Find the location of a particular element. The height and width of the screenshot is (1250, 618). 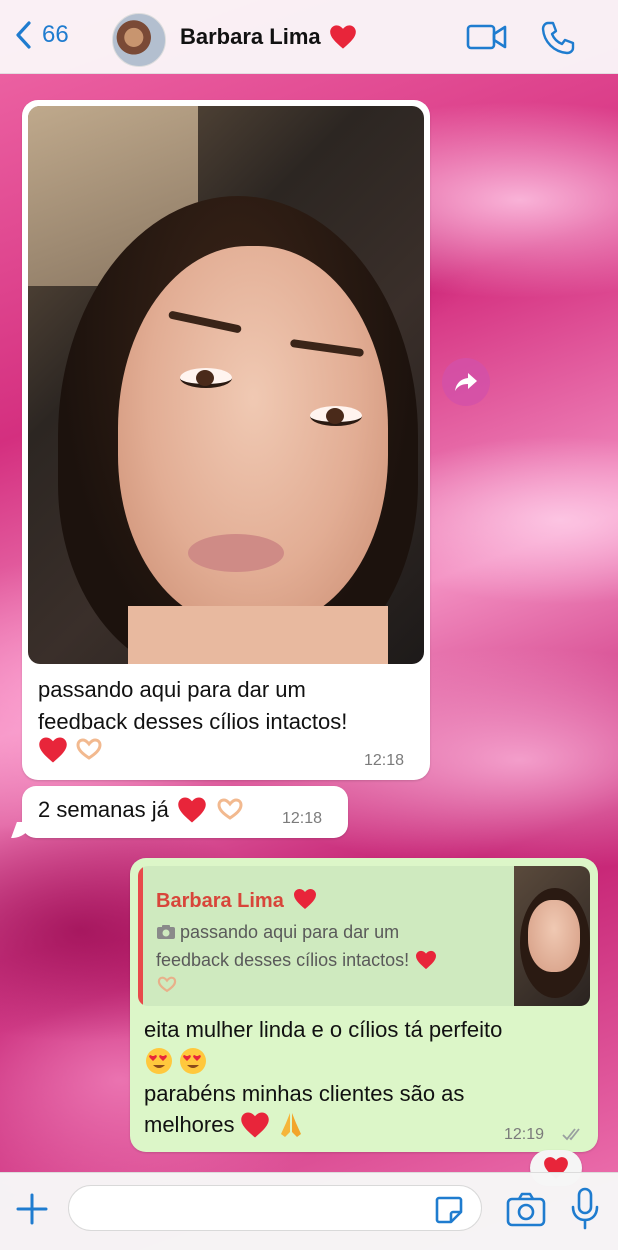

contact-title: Barbara Lima is located at coordinates (268, 37).